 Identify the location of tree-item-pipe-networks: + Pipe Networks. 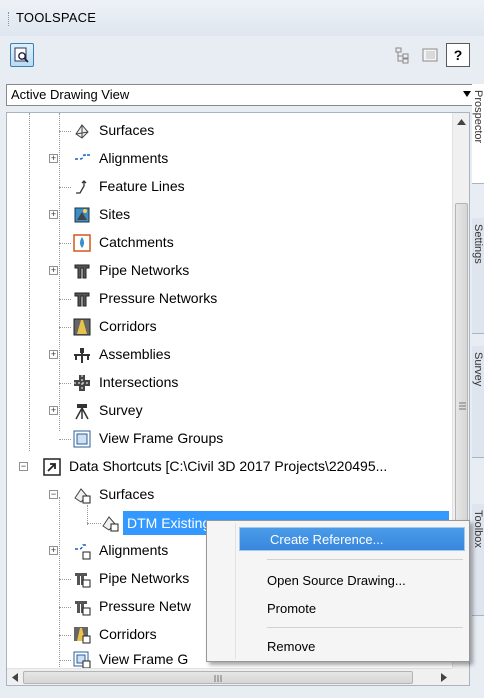
(227, 271).